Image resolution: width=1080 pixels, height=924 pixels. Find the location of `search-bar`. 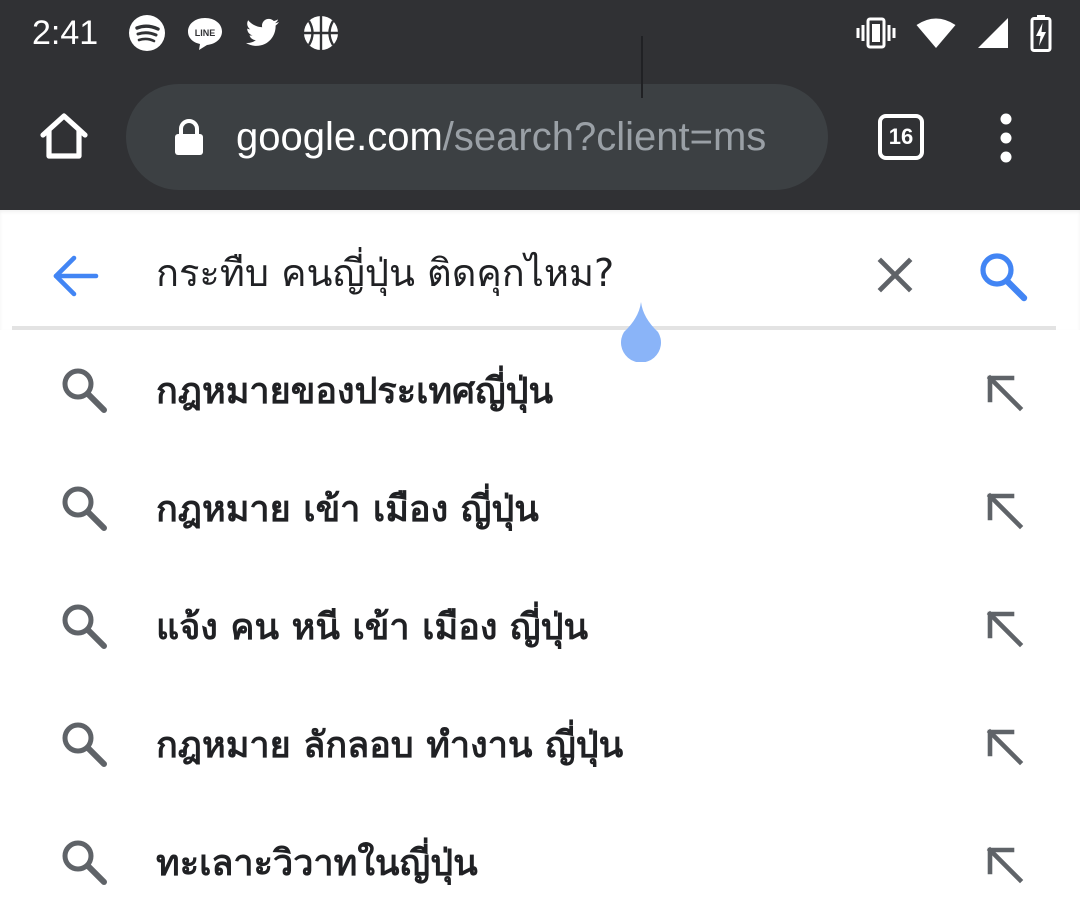

search-bar is located at coordinates (540, 270).